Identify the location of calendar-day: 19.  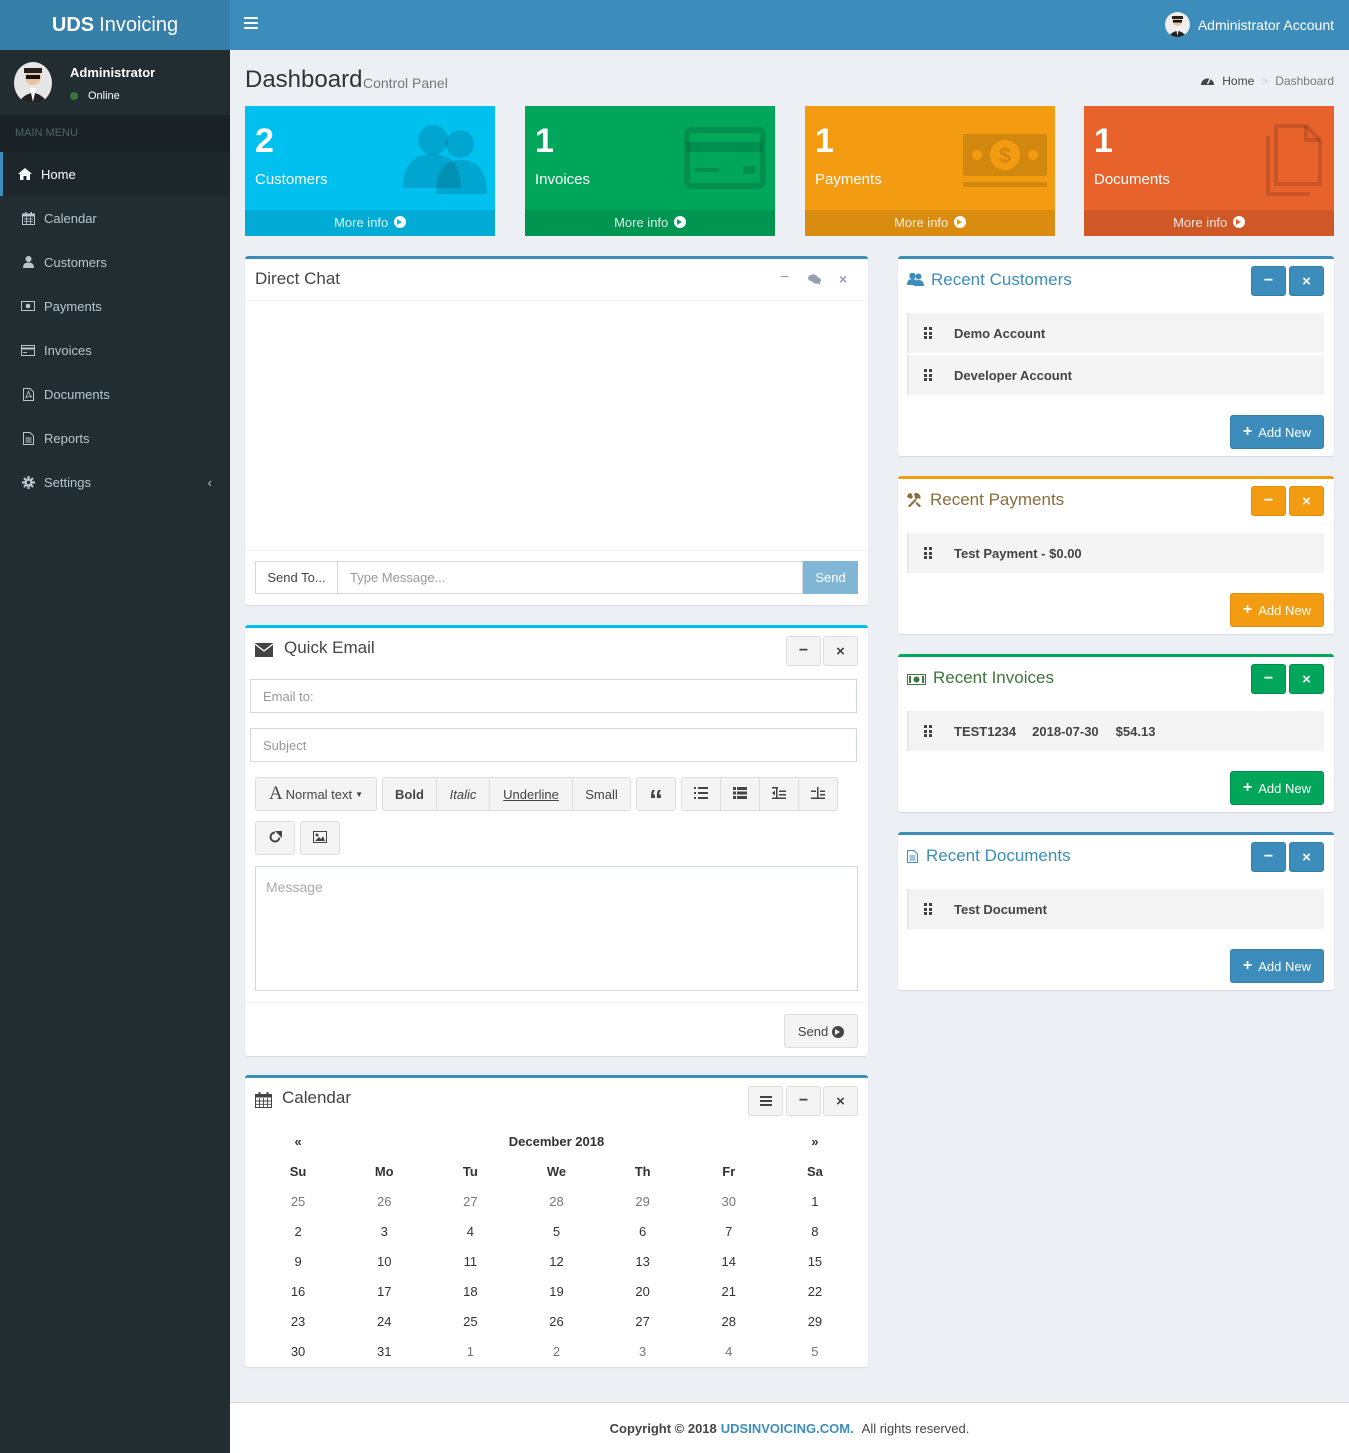
(556, 1291).